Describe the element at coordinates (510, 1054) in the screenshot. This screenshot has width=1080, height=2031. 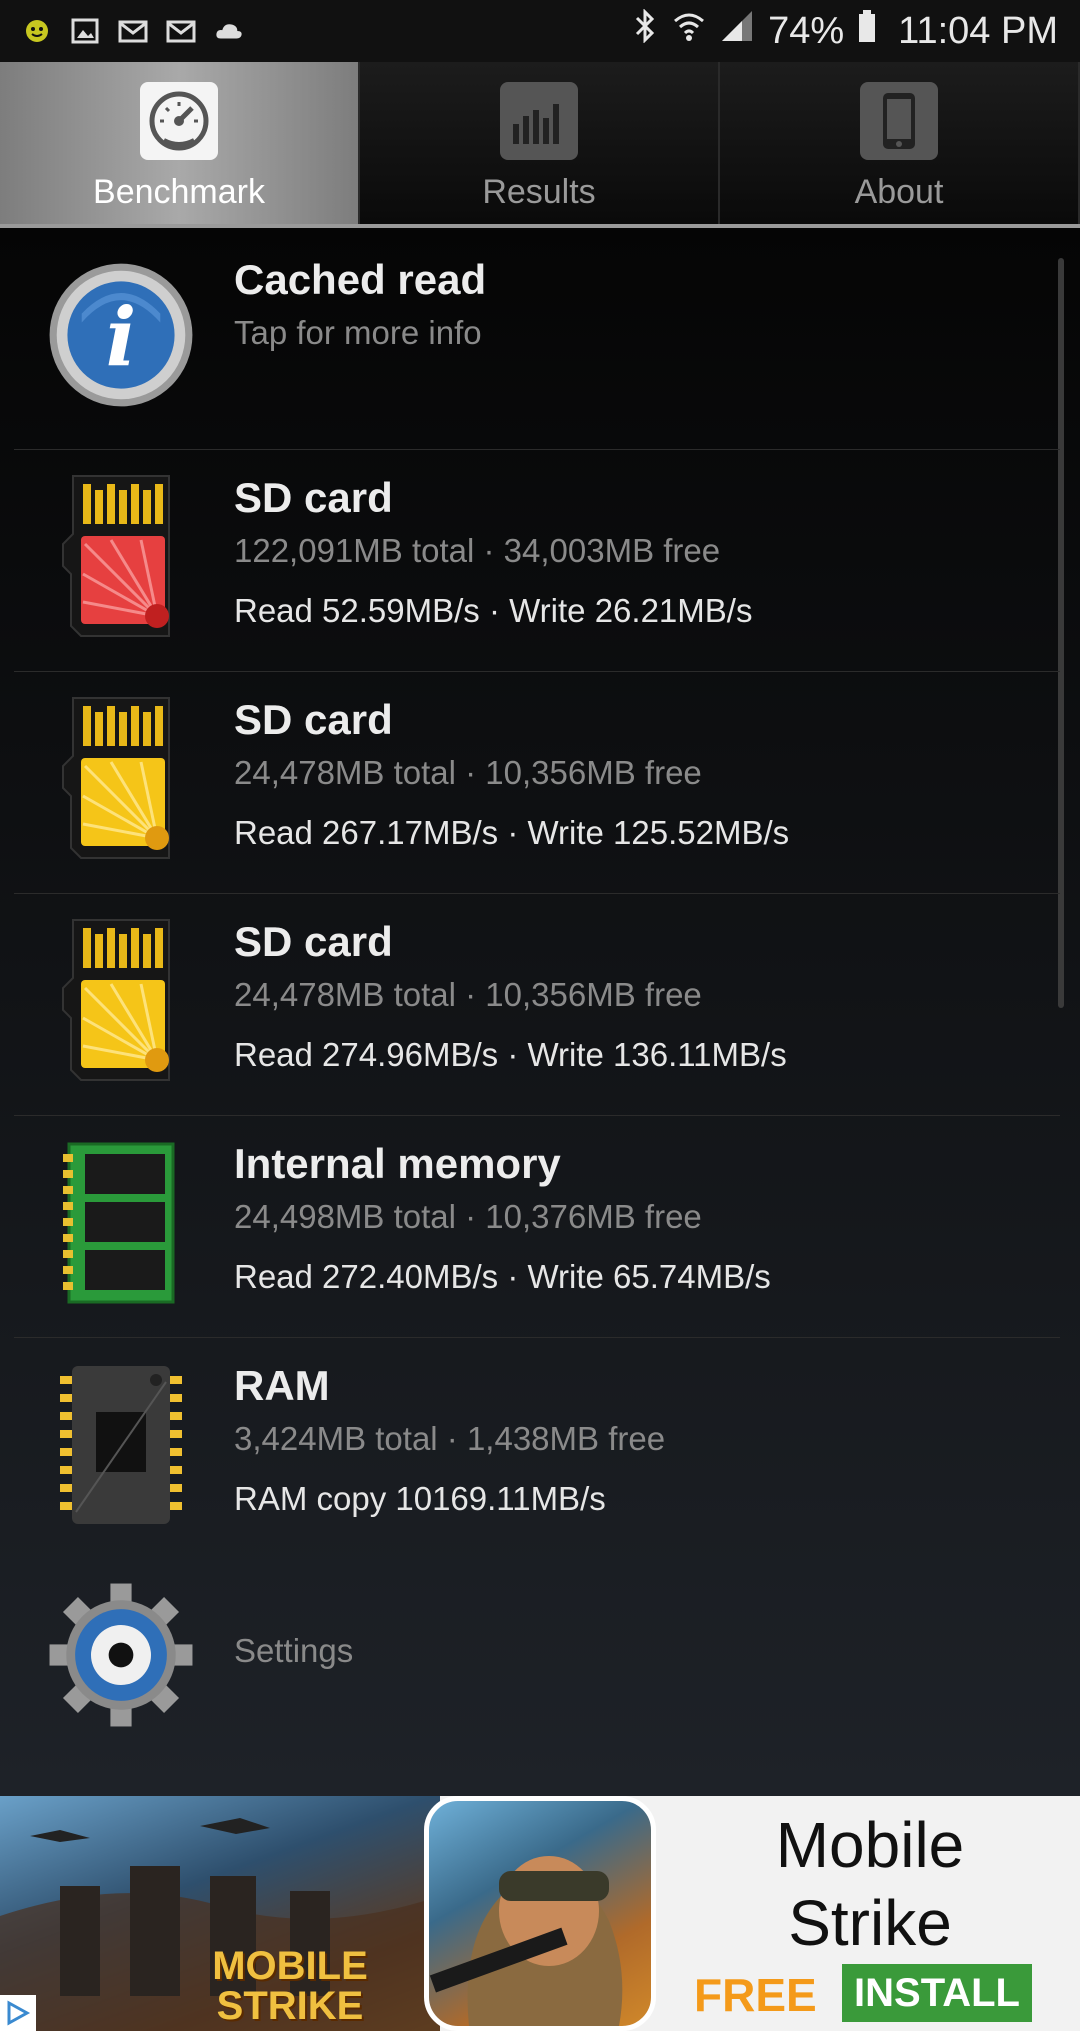
I see `item-speed: Read 274.96MB/s · Write 136.11MB/s` at that location.